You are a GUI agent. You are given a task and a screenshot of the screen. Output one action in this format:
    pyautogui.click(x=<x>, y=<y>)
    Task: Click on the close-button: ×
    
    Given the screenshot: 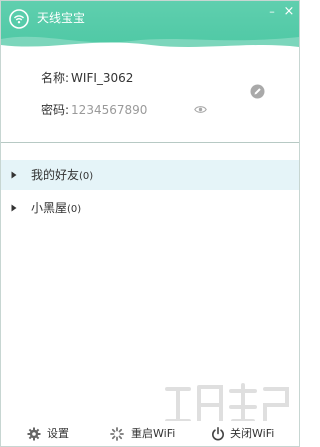 What is the action you would take?
    pyautogui.click(x=289, y=12)
    